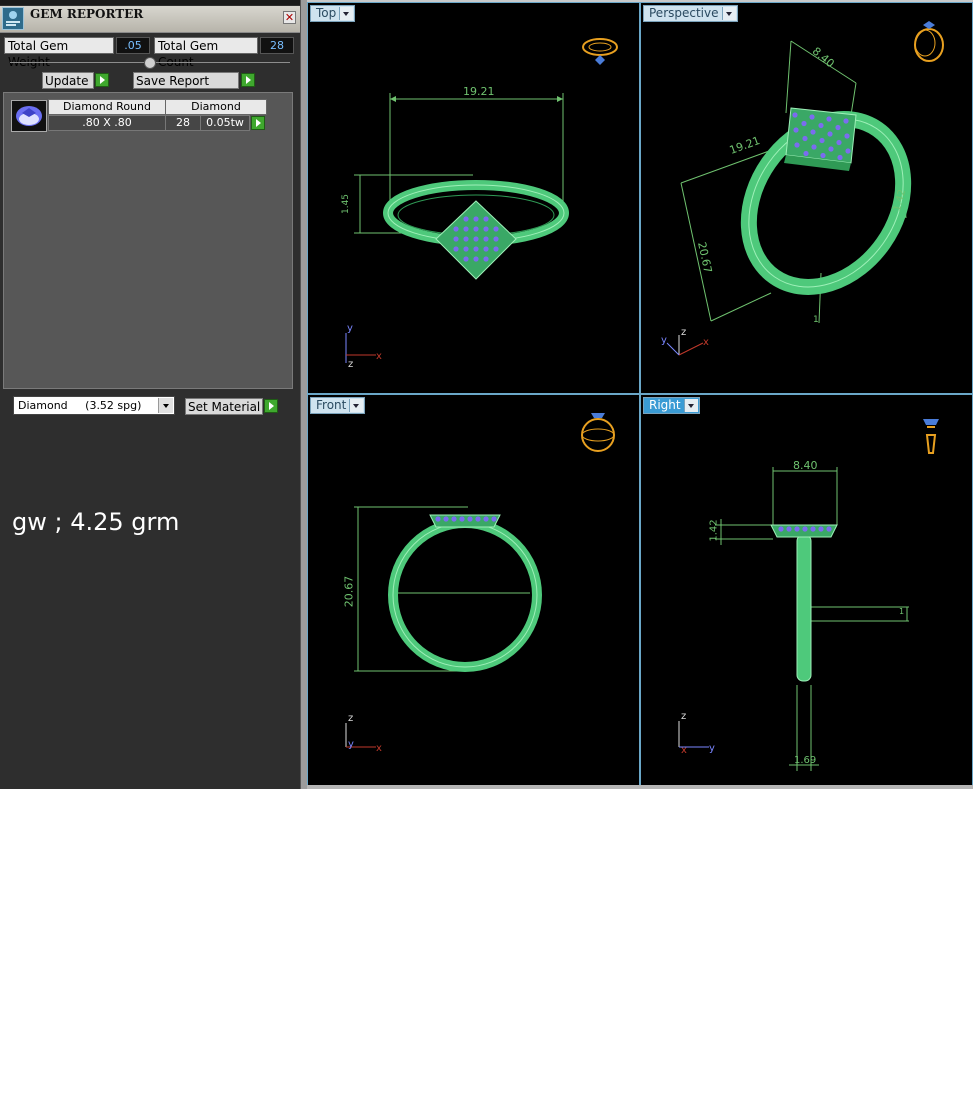 The image size is (973, 1116). What do you see at coordinates (68, 80) in the screenshot?
I see `update-button: Update` at bounding box center [68, 80].